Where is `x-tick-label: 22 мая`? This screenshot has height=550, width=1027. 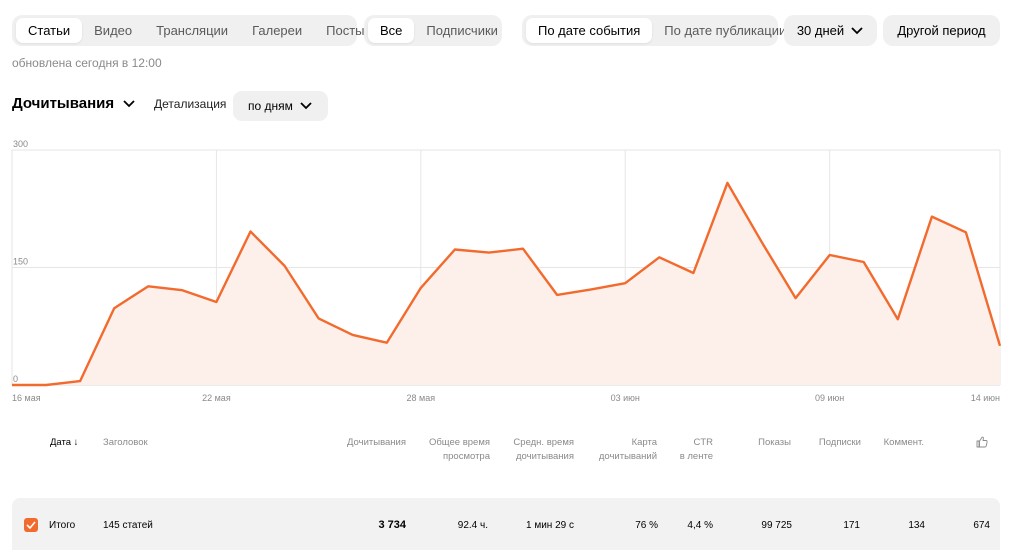
x-tick-label: 22 мая is located at coordinates (216, 398).